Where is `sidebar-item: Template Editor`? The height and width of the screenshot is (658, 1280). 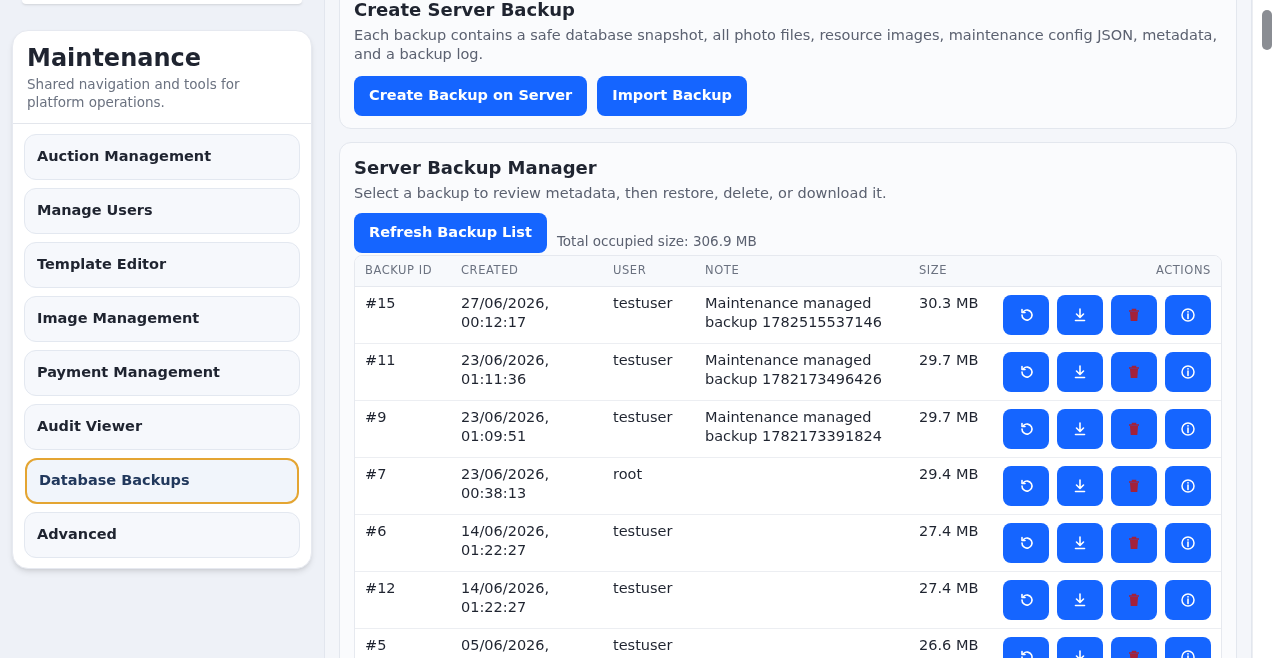
sidebar-item: Template Editor is located at coordinates (162, 265).